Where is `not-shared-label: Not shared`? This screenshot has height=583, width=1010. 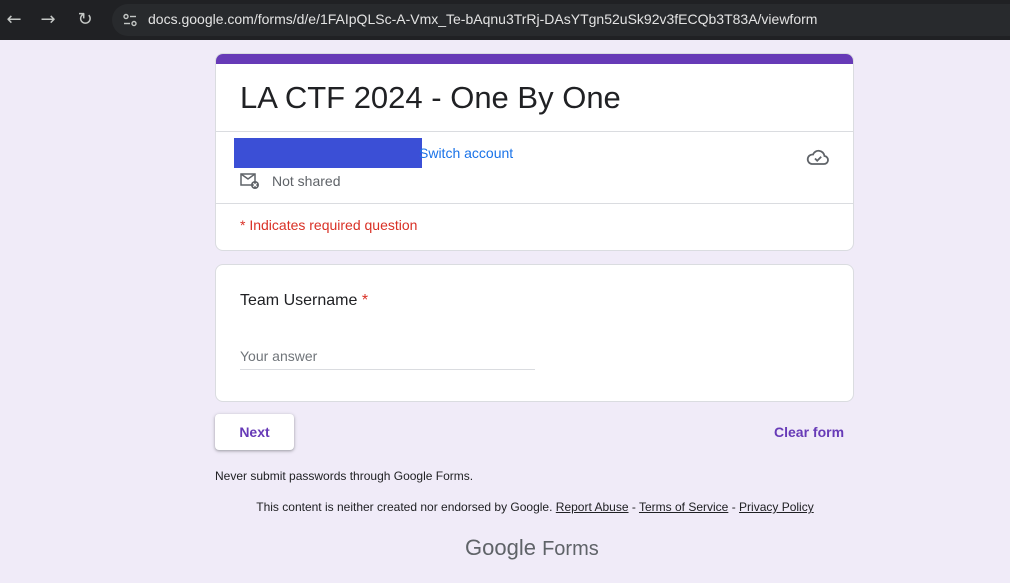 not-shared-label: Not shared is located at coordinates (306, 181).